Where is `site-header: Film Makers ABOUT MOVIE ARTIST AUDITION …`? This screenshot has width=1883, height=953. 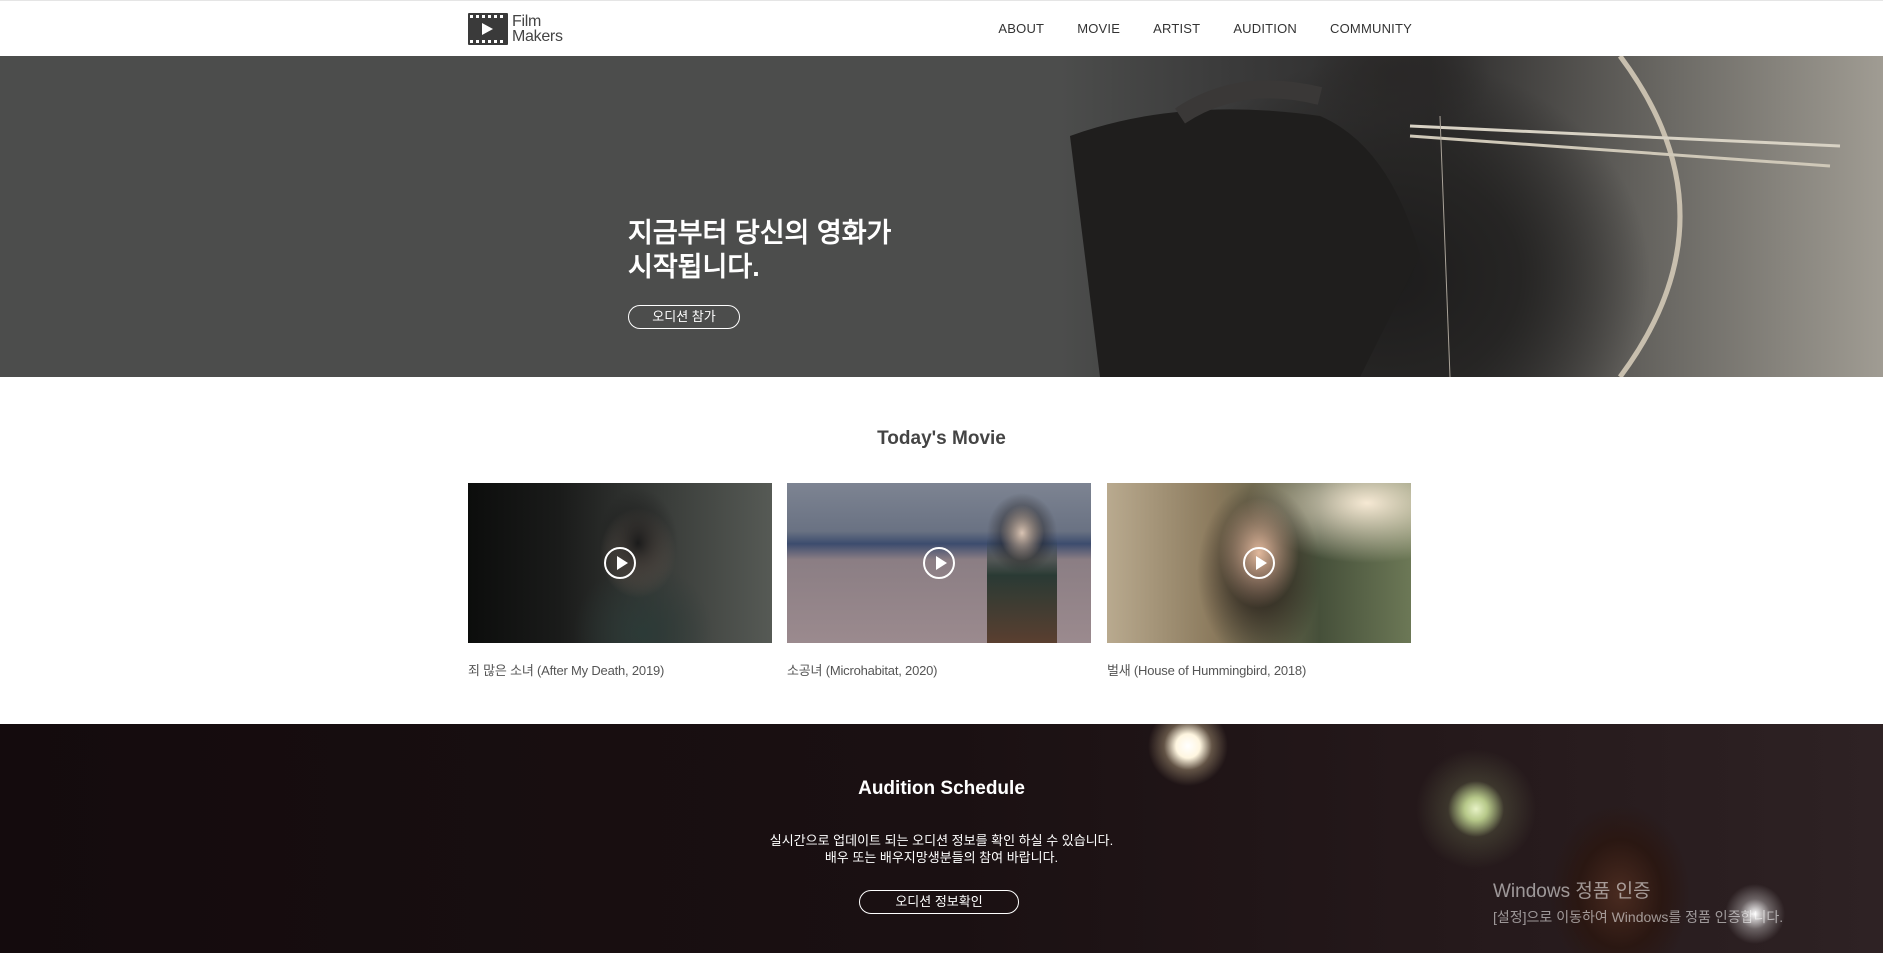 site-header: Film Makers ABOUT MOVIE ARTIST AUDITION … is located at coordinates (941, 28).